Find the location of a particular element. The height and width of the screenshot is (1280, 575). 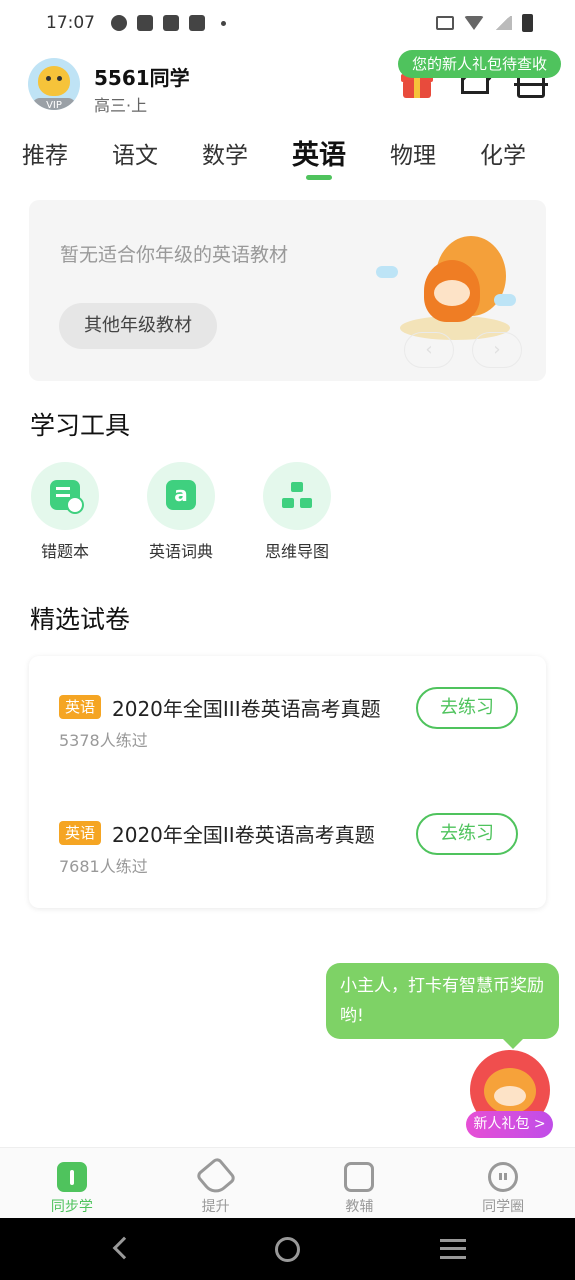

other-grade-button: 其他年级教材 is located at coordinates (138, 326).